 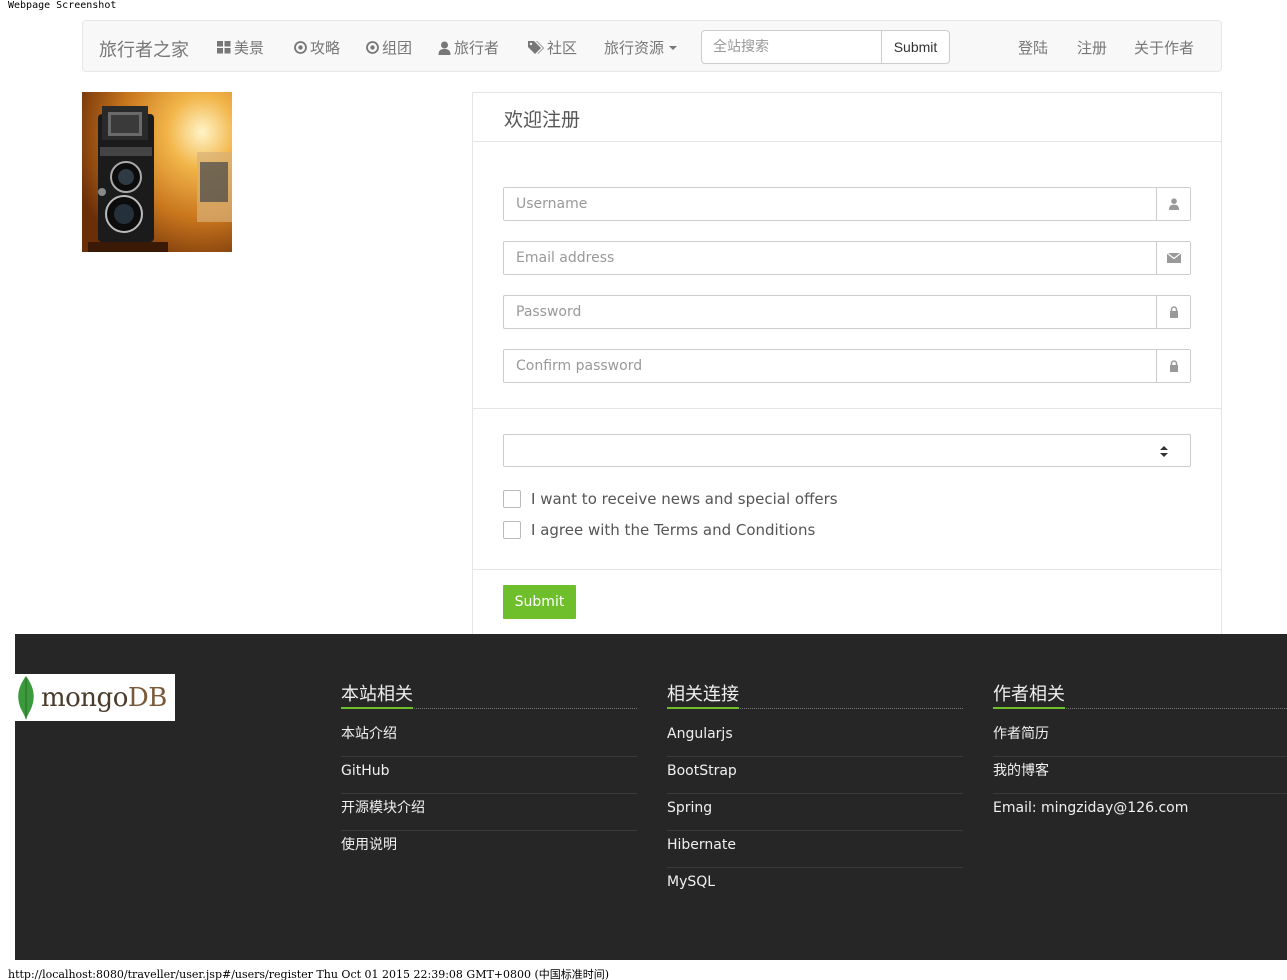 What do you see at coordinates (634, 48) in the screenshot?
I see `nav-item-label: 旅行资源` at bounding box center [634, 48].